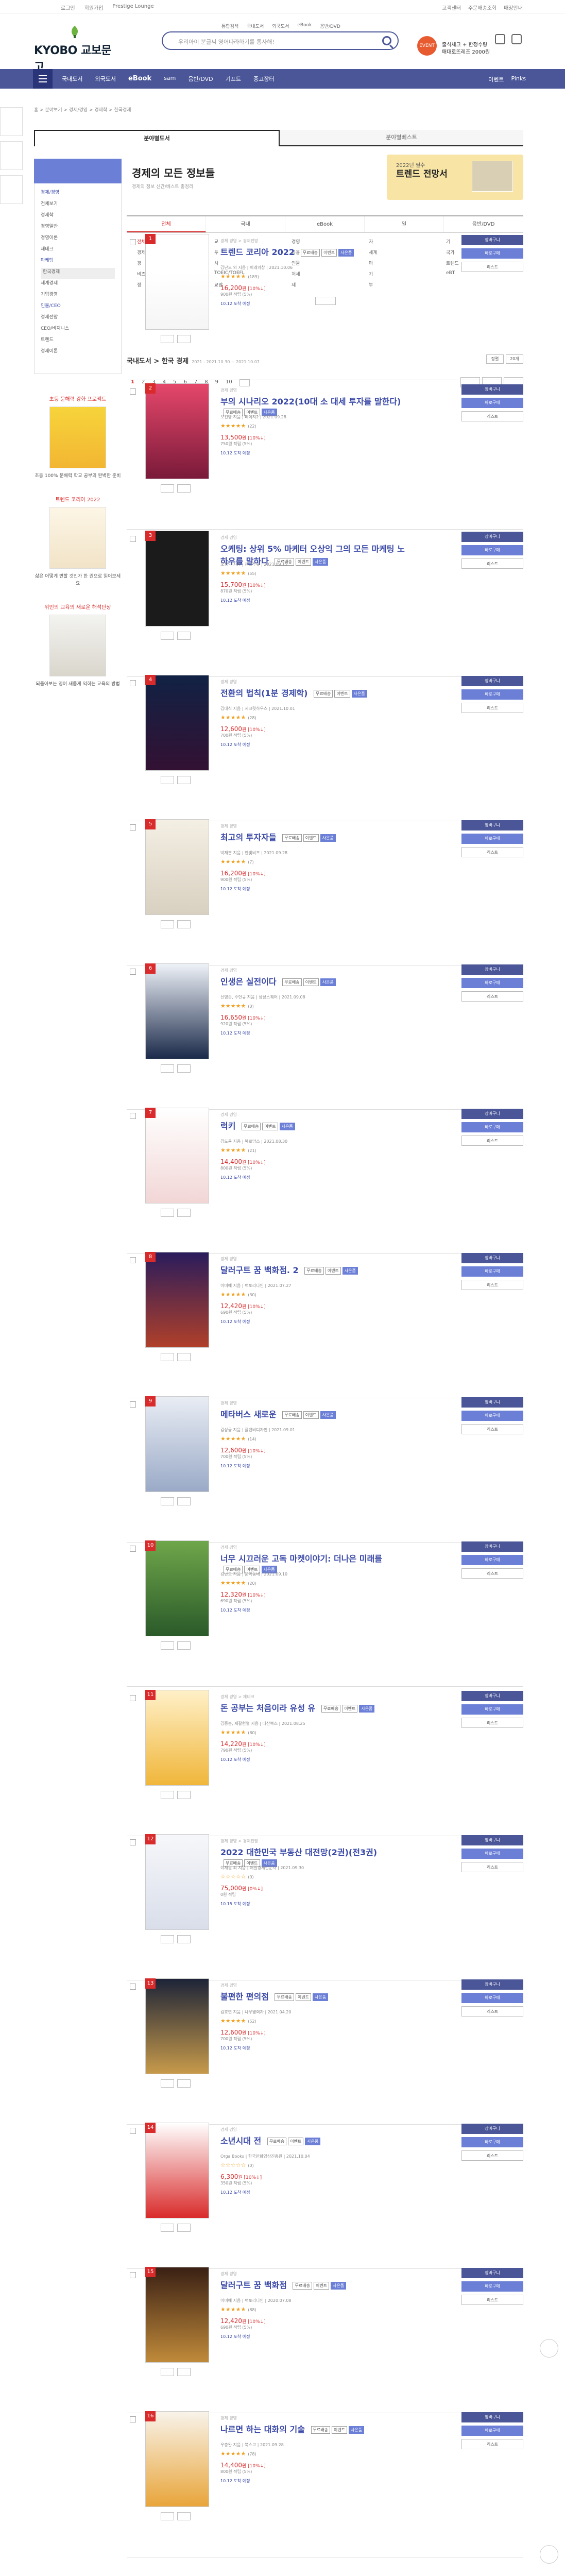  What do you see at coordinates (310, 401) in the screenshot?
I see `book-title: 부의 시나리오 2022(10대 소 대세 투자를 말한다)` at bounding box center [310, 401].